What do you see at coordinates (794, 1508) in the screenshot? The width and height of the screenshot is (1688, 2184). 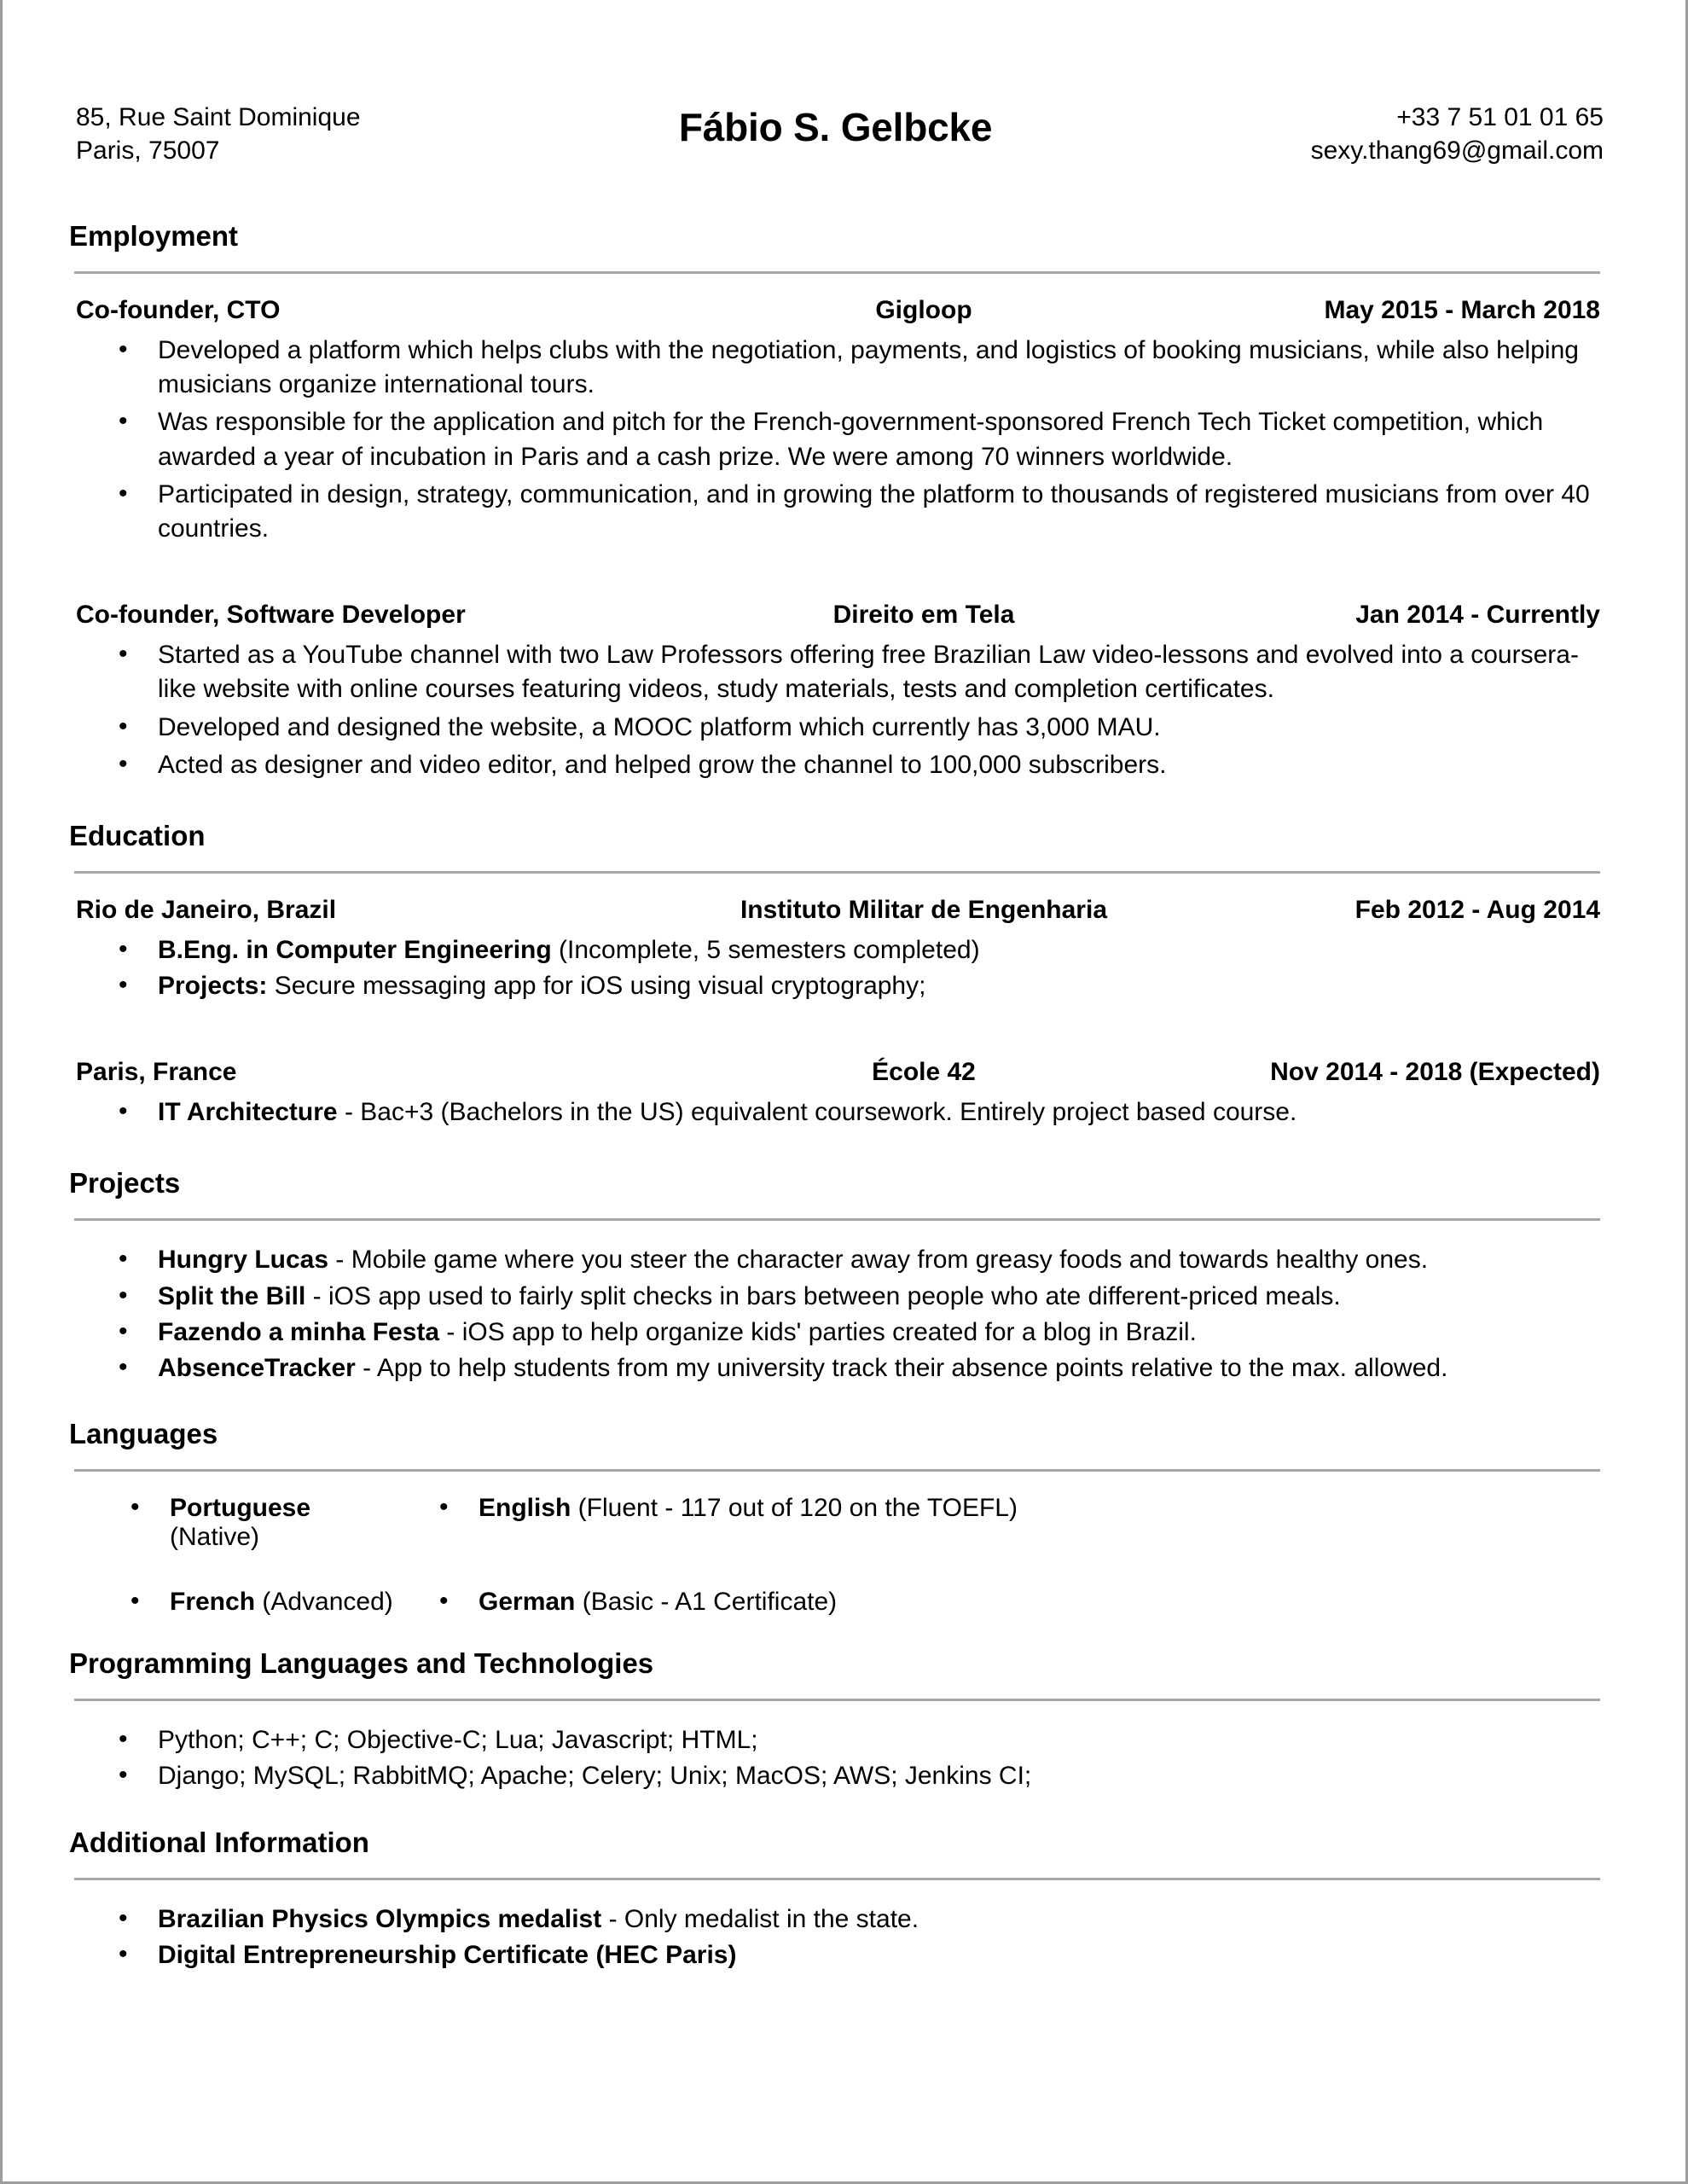 I see `language-level: (Fluent - 117 out of 120 on the TOEFL)` at bounding box center [794, 1508].